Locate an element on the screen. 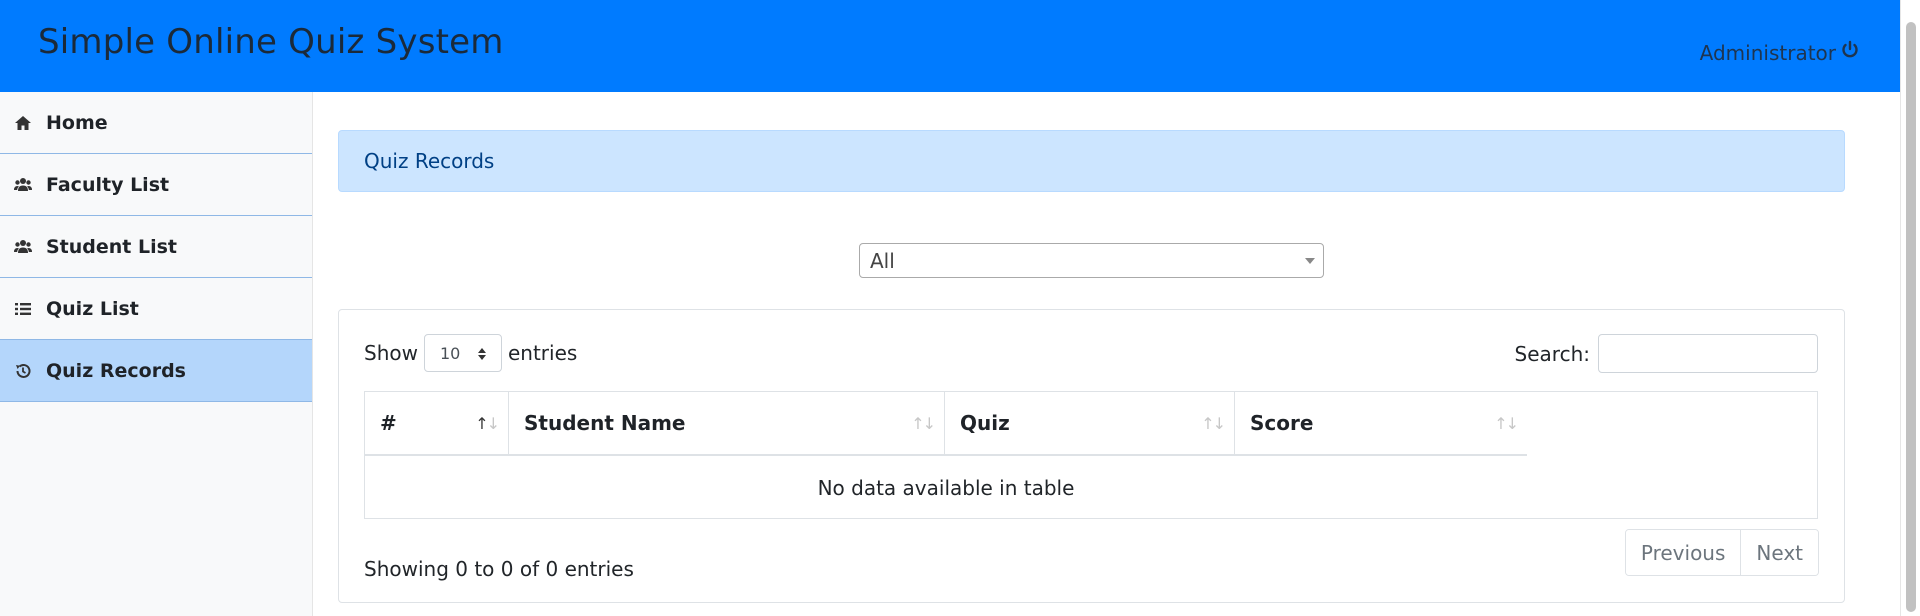 The image size is (1920, 616). page-heading-alert: Quiz Records is located at coordinates (1091, 161).